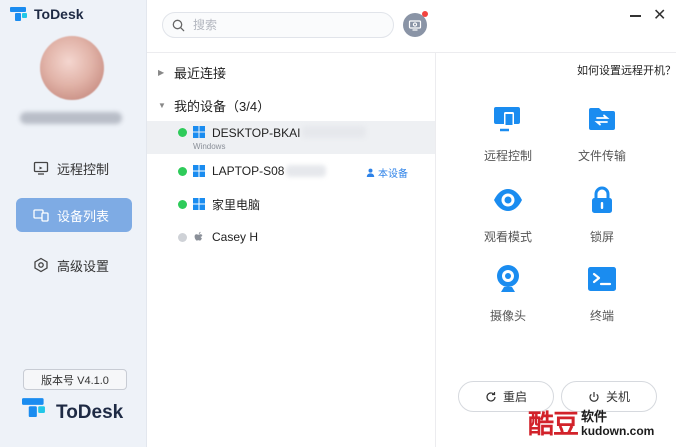  What do you see at coordinates (435, 250) in the screenshot?
I see `panel-divider` at bounding box center [435, 250].